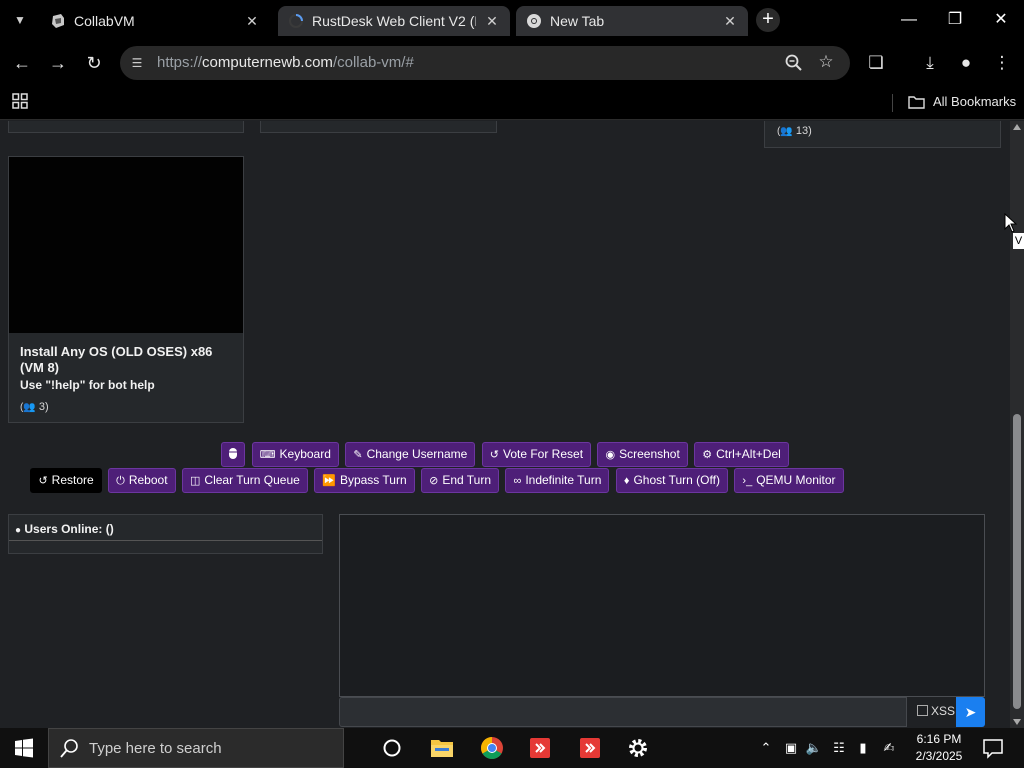 The height and width of the screenshot is (768, 1024). What do you see at coordinates (826, 62) in the screenshot?
I see `bookmark-star-icon: ☆` at bounding box center [826, 62].